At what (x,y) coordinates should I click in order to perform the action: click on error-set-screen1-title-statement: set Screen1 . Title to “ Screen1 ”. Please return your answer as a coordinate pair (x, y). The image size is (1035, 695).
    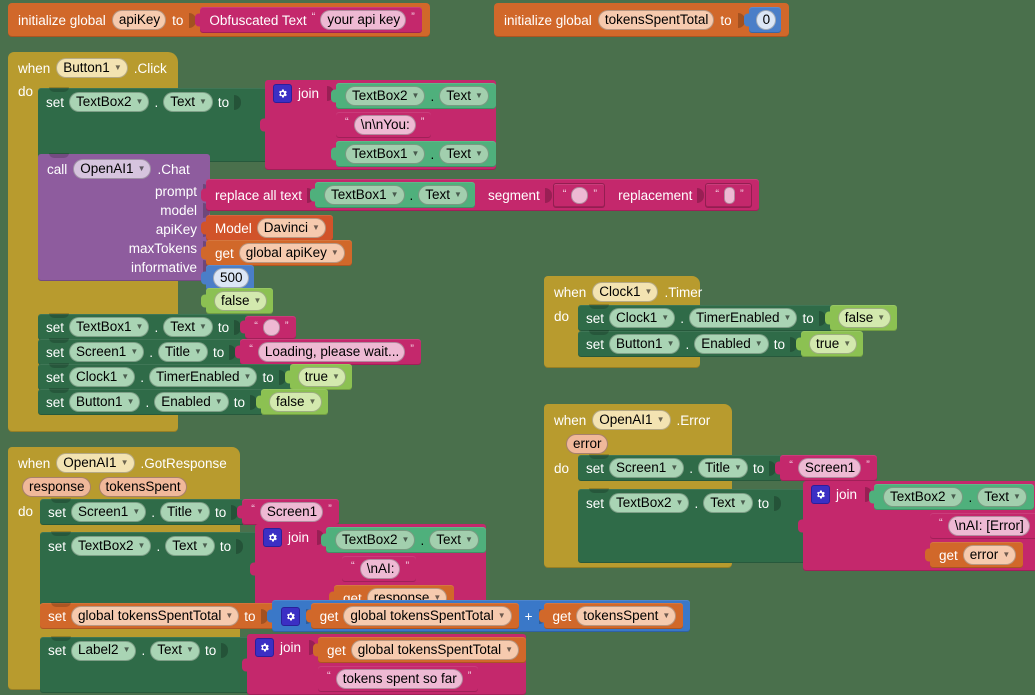
    Looking at the image, I should click on (727, 468).